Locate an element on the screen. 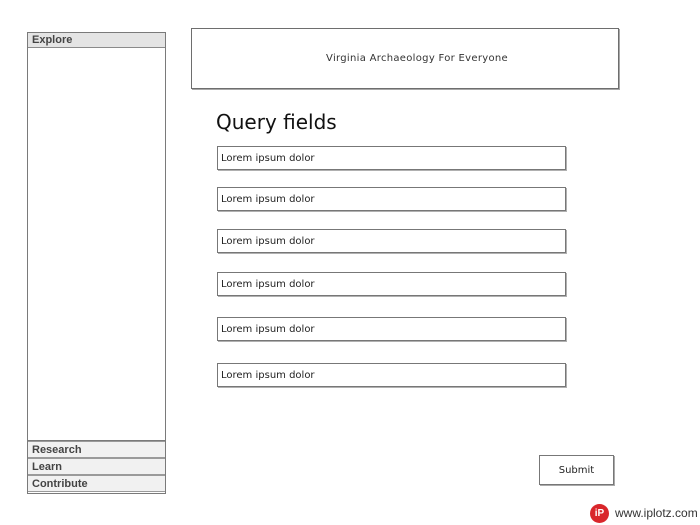 Image resolution: width=700 pixels, height=525 pixels. accordion-research-header: Research is located at coordinates (96, 449).